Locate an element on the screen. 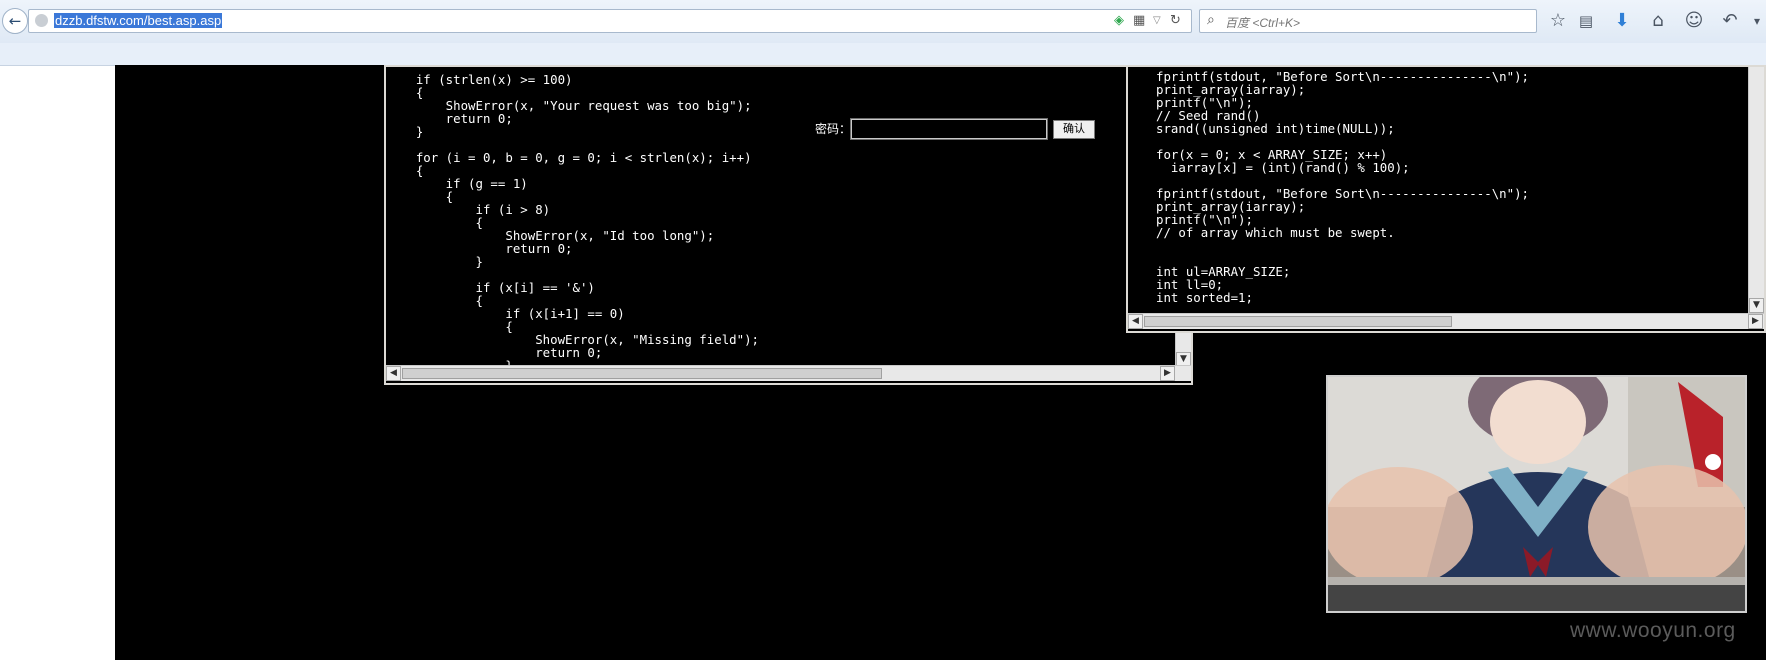  watermark: www.wooyun.org is located at coordinates (1653, 630).